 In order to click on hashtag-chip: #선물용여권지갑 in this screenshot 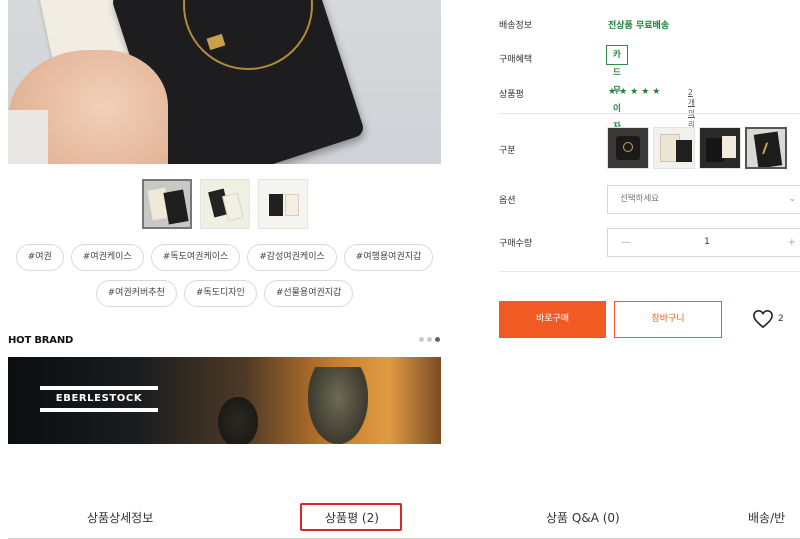, I will do `click(308, 293)`.